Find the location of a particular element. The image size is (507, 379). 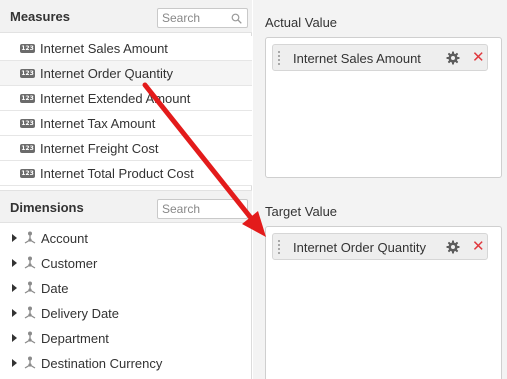

measure-label: Internet Total Product Cost is located at coordinates (117, 173).